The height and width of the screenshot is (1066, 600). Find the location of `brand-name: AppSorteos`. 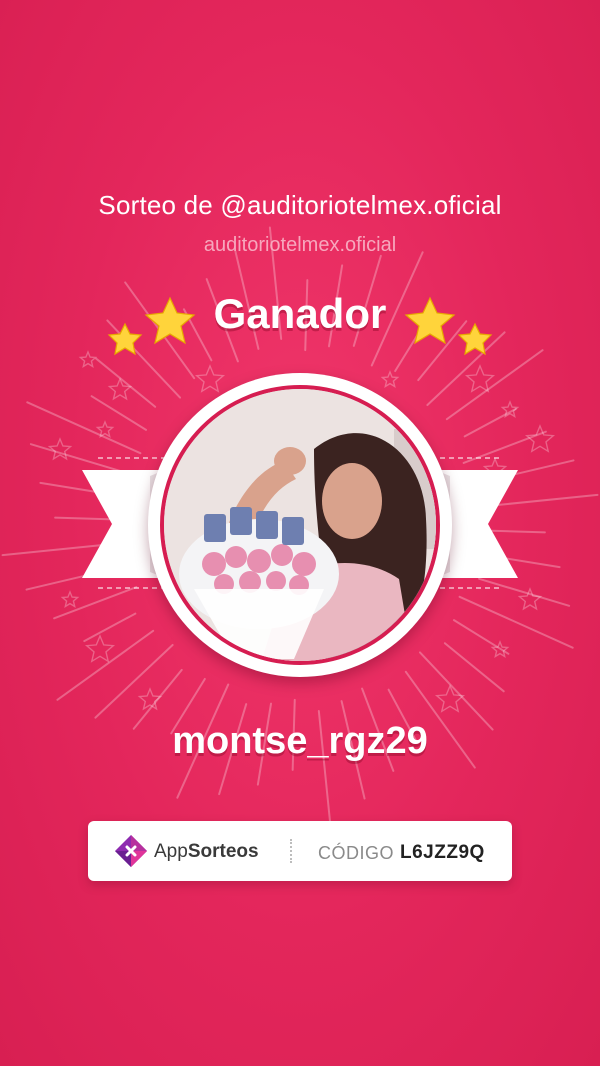

brand-name: AppSorteos is located at coordinates (206, 852).